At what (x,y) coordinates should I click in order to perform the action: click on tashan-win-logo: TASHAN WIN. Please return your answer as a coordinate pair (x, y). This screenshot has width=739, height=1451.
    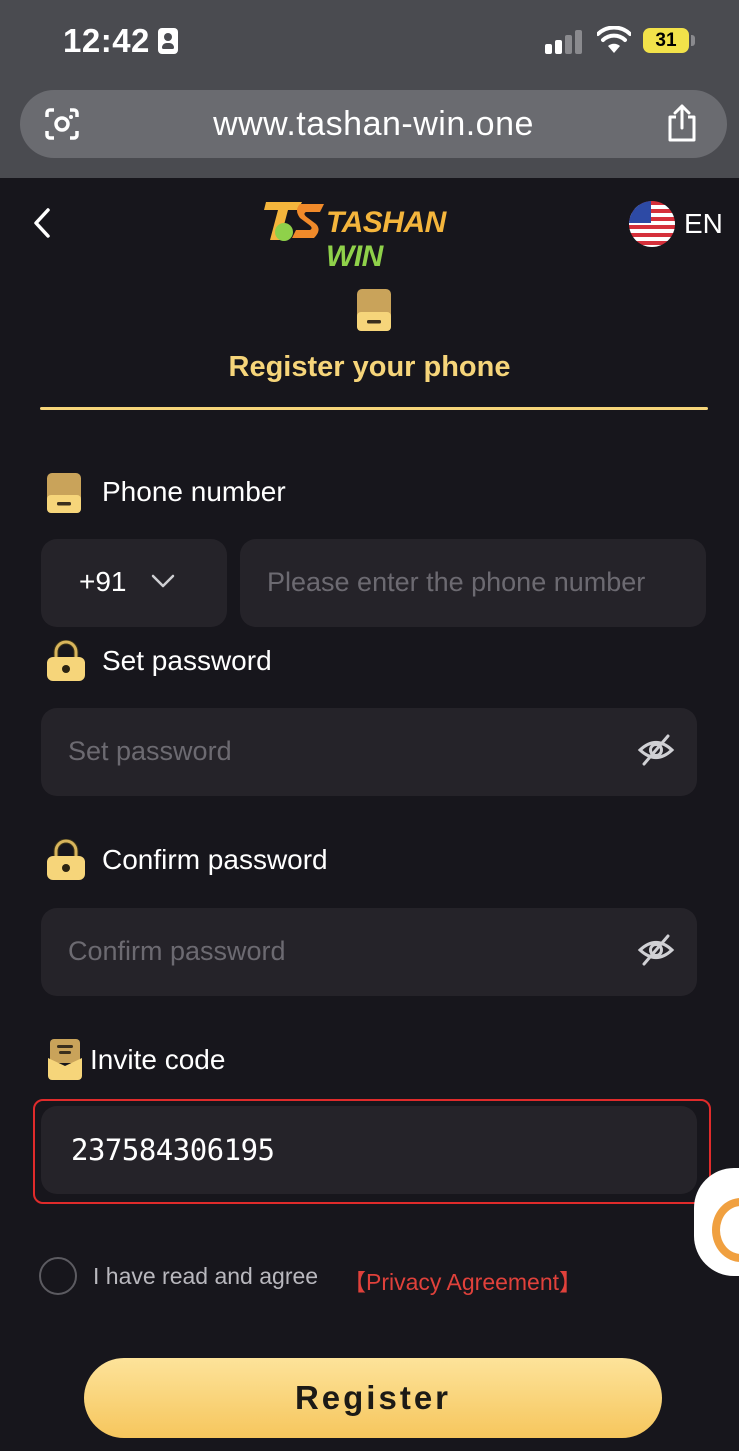
    Looking at the image, I should click on (377, 234).